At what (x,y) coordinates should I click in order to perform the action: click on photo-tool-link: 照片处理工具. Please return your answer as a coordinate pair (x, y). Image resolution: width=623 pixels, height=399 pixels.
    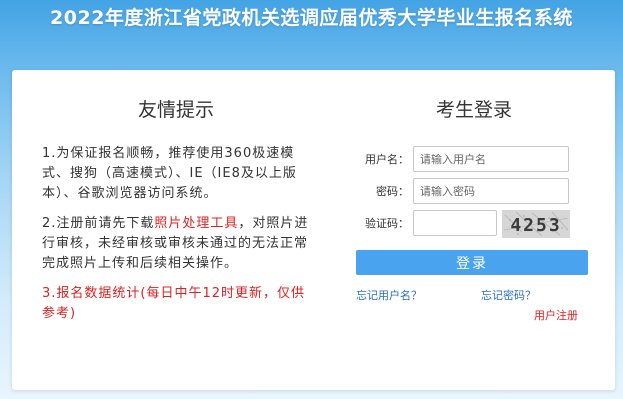
    Looking at the image, I should click on (196, 223).